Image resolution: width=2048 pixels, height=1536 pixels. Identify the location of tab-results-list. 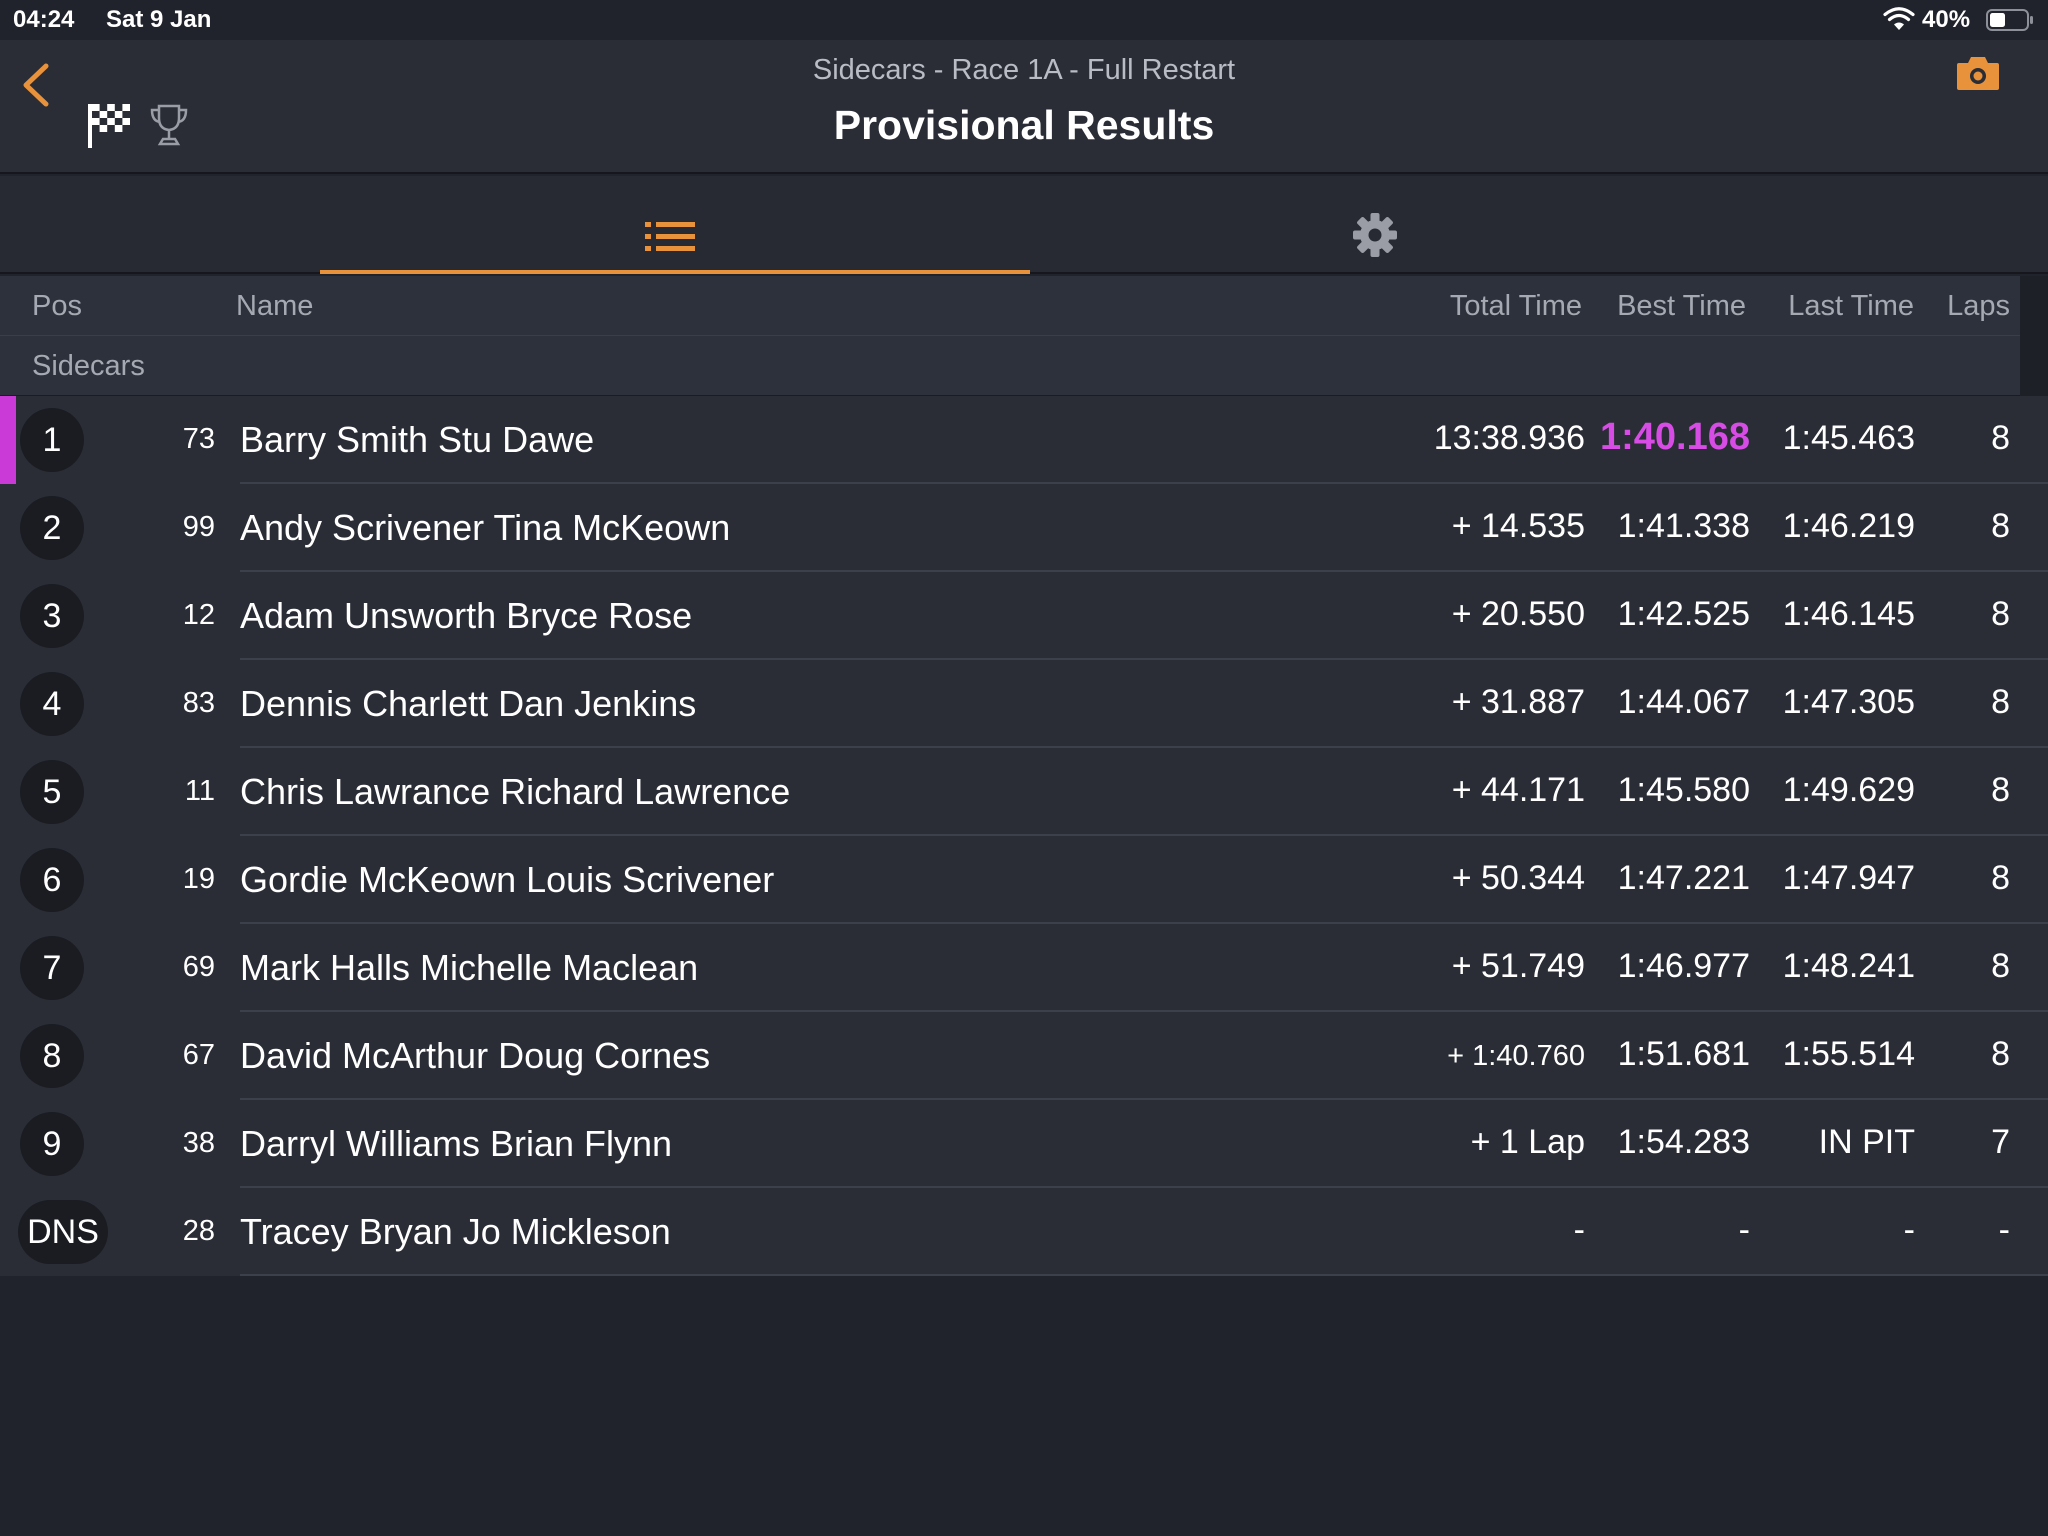
(675, 225).